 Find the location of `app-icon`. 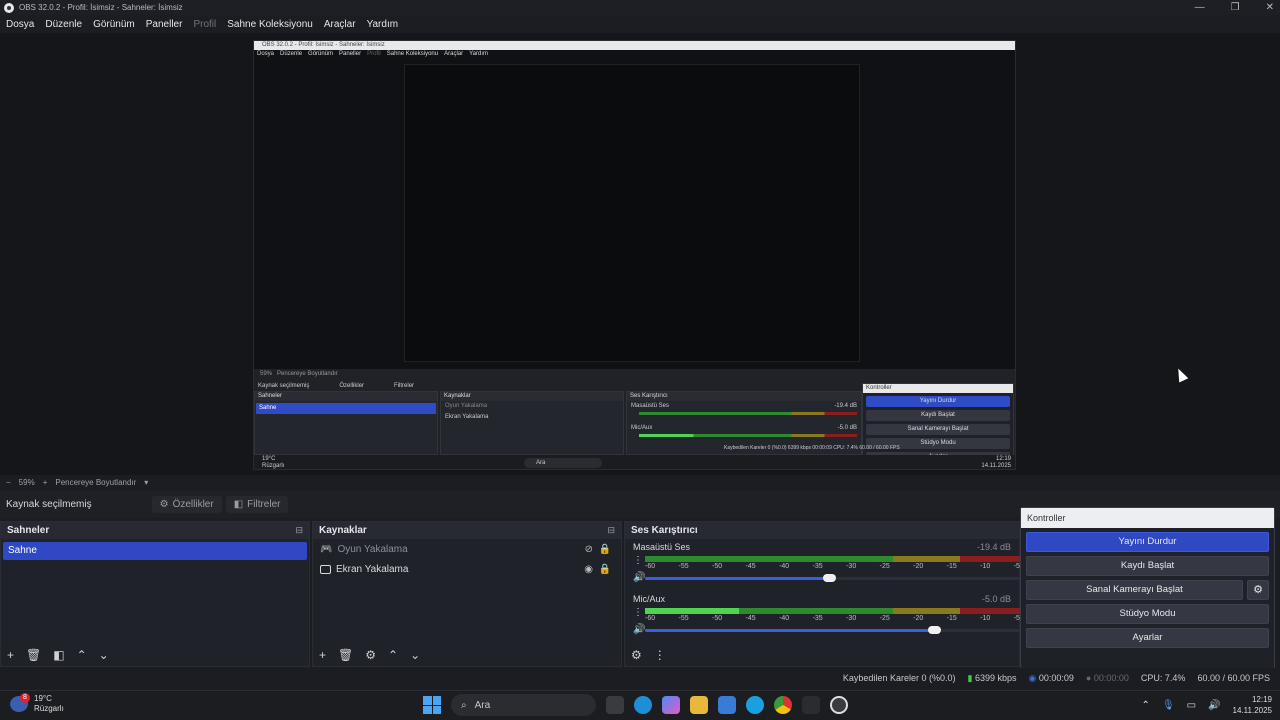

app-icon is located at coordinates (811, 705).